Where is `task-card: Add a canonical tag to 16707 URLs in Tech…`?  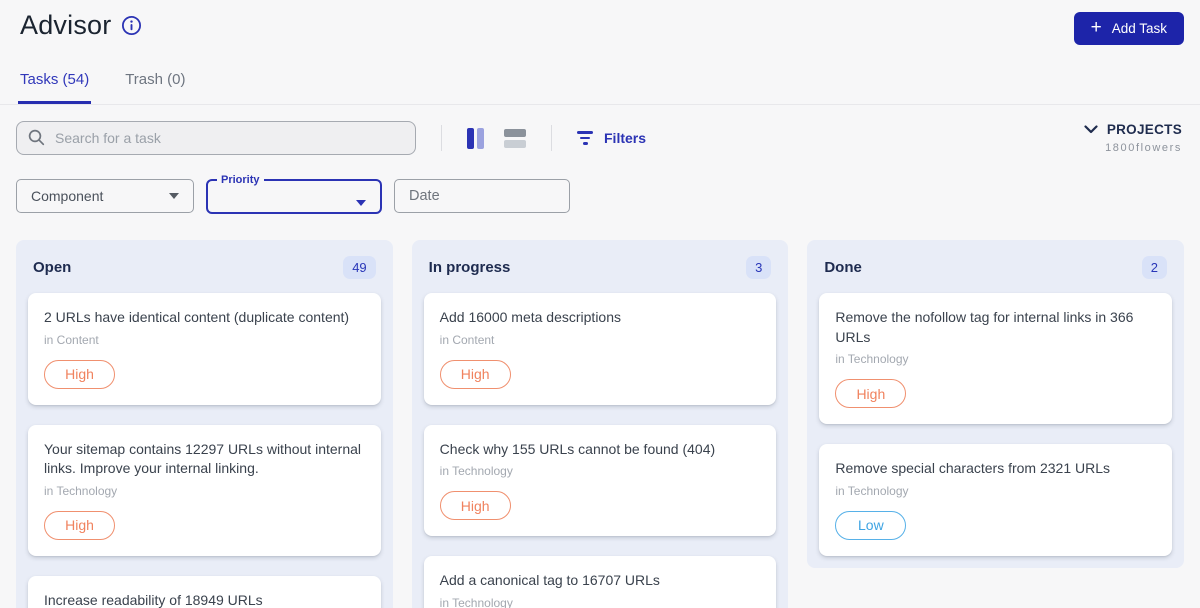 task-card: Add a canonical tag to 16707 URLs in Tech… is located at coordinates (600, 582).